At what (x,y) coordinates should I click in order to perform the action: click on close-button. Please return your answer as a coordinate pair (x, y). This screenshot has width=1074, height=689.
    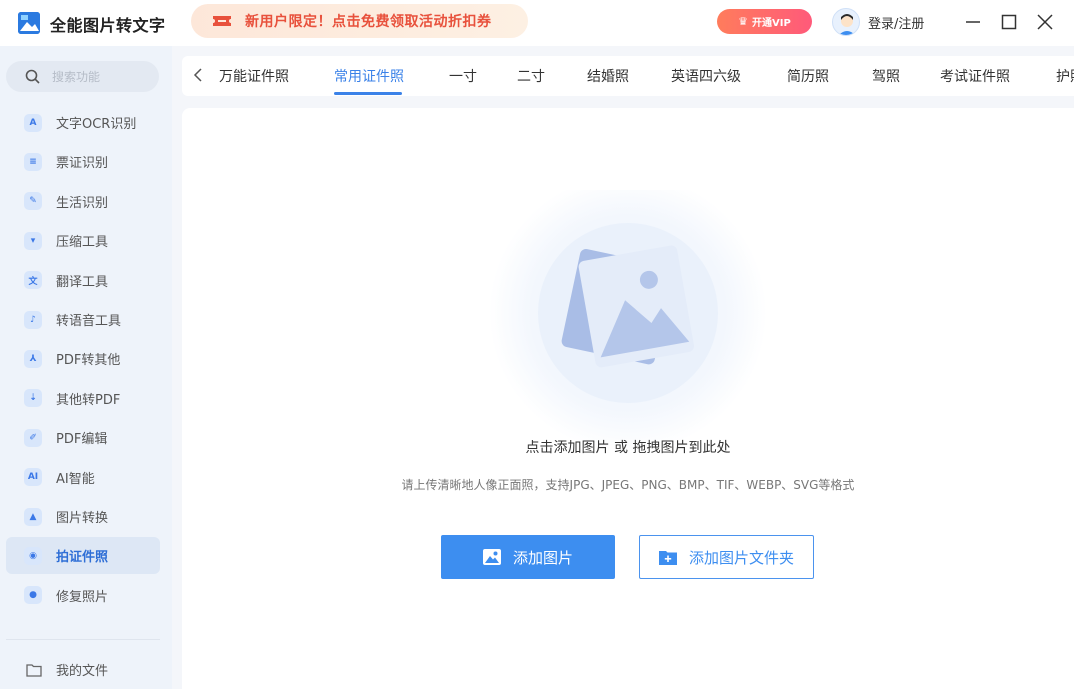
    Looking at the image, I should click on (1045, 22).